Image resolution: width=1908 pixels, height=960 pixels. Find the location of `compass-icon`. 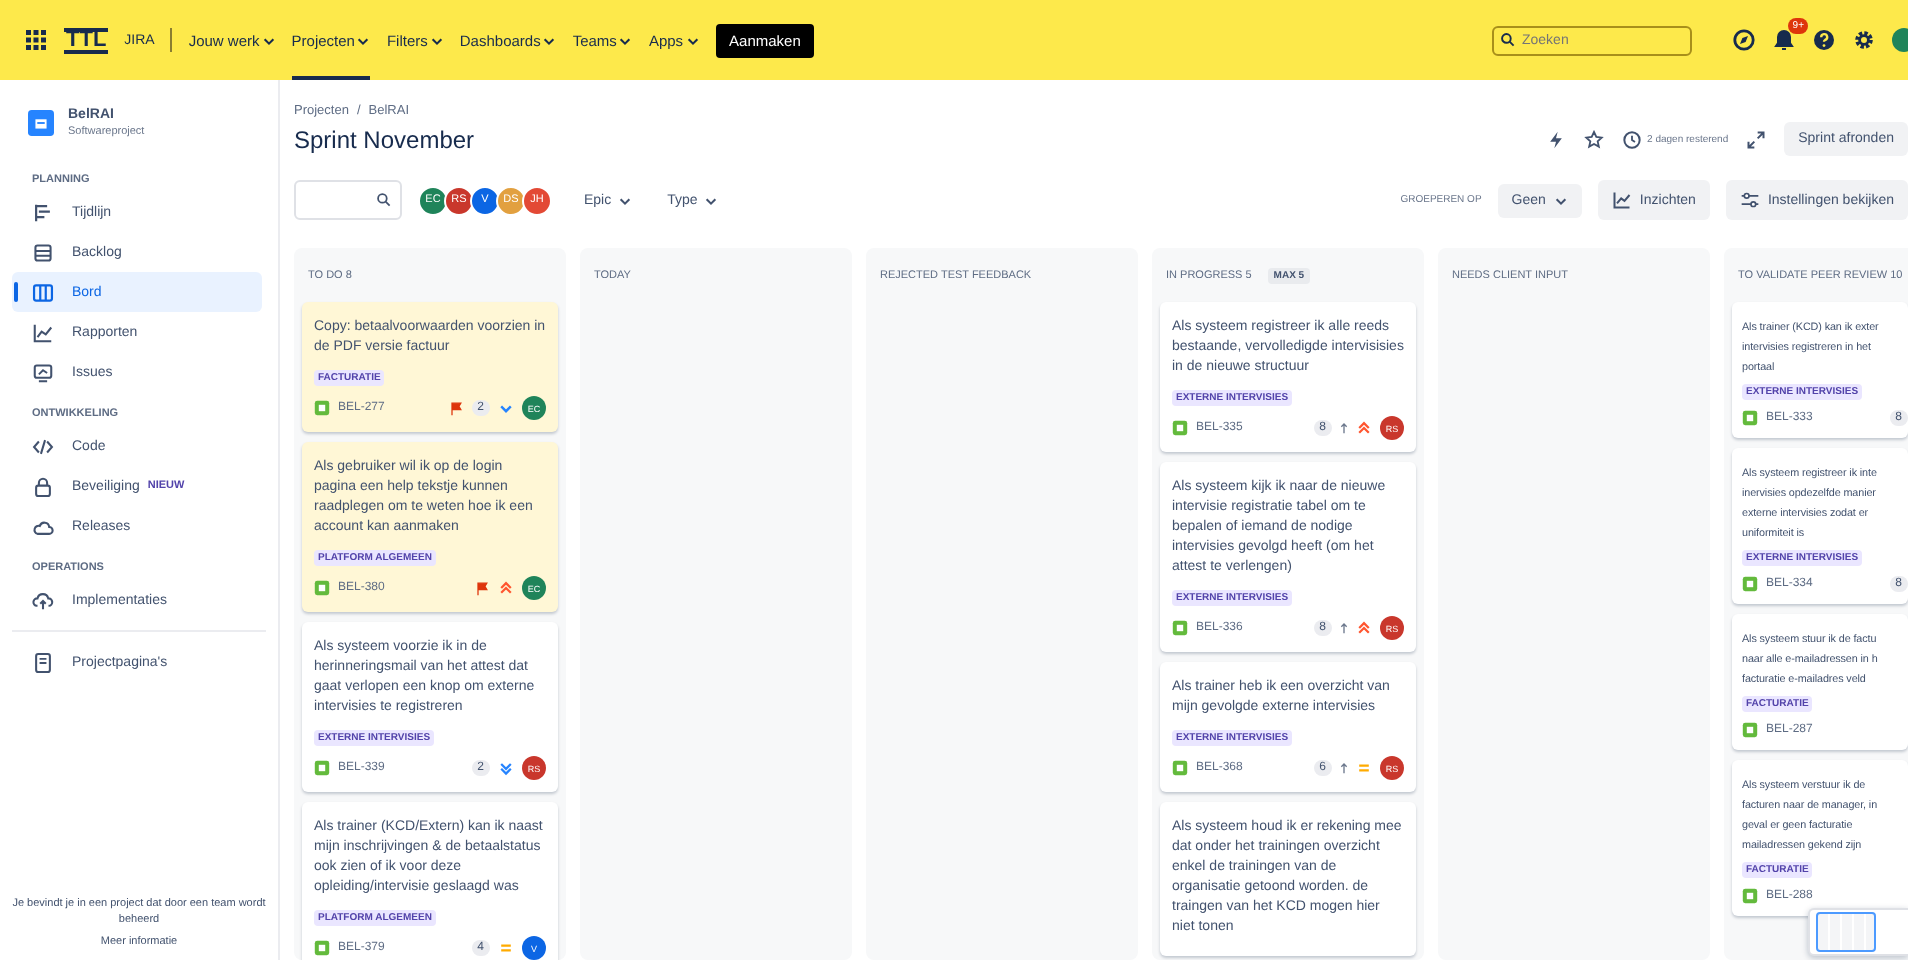

compass-icon is located at coordinates (1744, 40).